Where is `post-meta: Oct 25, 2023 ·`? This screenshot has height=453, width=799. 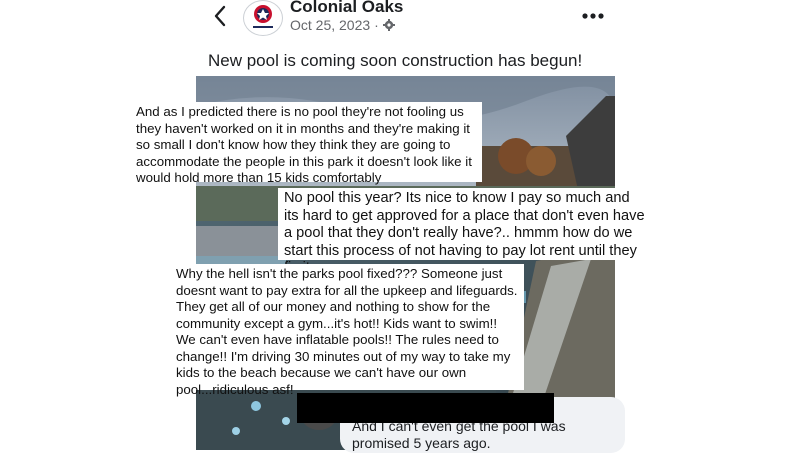
post-meta: Oct 25, 2023 · is located at coordinates (342, 25).